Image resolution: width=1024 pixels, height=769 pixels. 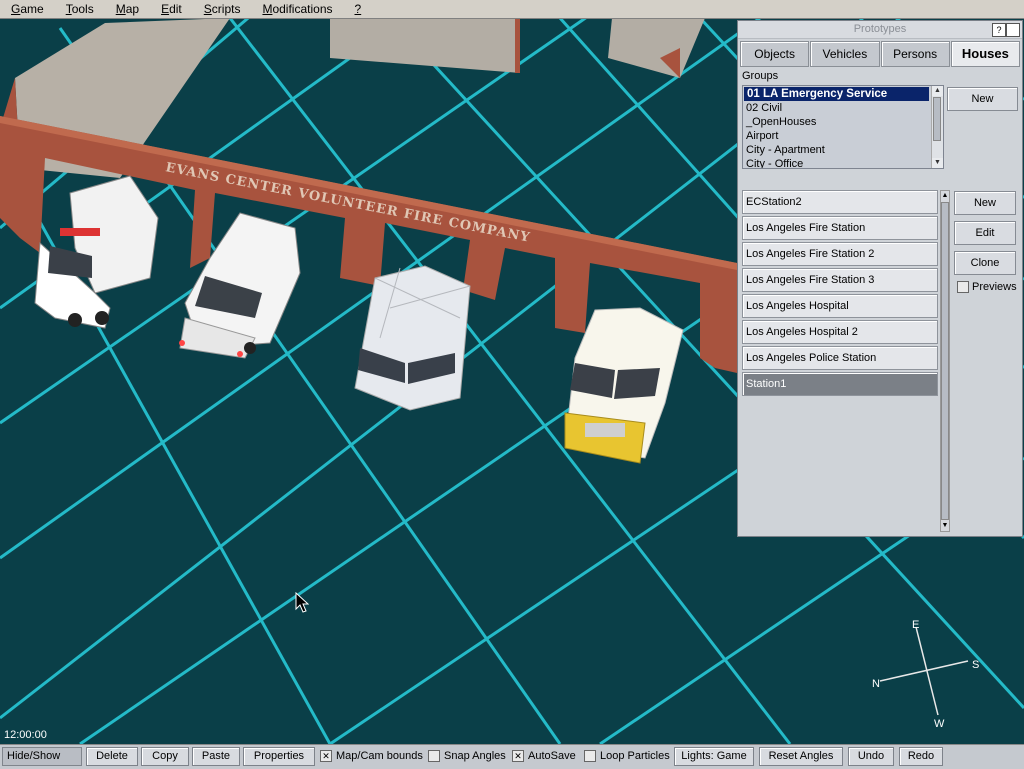 I want to click on game-clock: 12:00:00, so click(x=25, y=735).